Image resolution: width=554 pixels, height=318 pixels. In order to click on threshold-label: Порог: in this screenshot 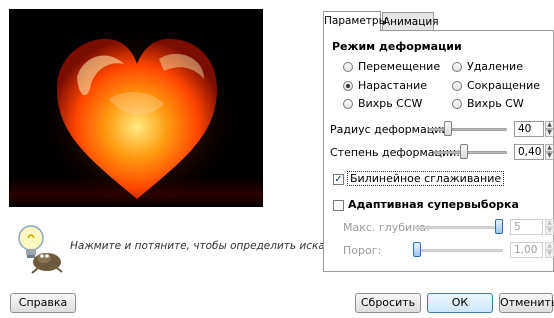, I will do `click(362, 250)`.